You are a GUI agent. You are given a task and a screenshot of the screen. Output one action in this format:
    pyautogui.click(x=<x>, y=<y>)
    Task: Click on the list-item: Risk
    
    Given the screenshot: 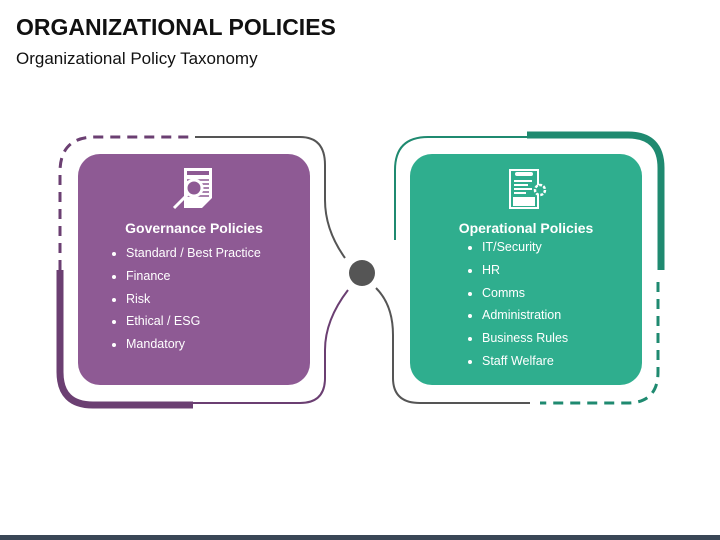 What is the action you would take?
    pyautogui.click(x=193, y=299)
    